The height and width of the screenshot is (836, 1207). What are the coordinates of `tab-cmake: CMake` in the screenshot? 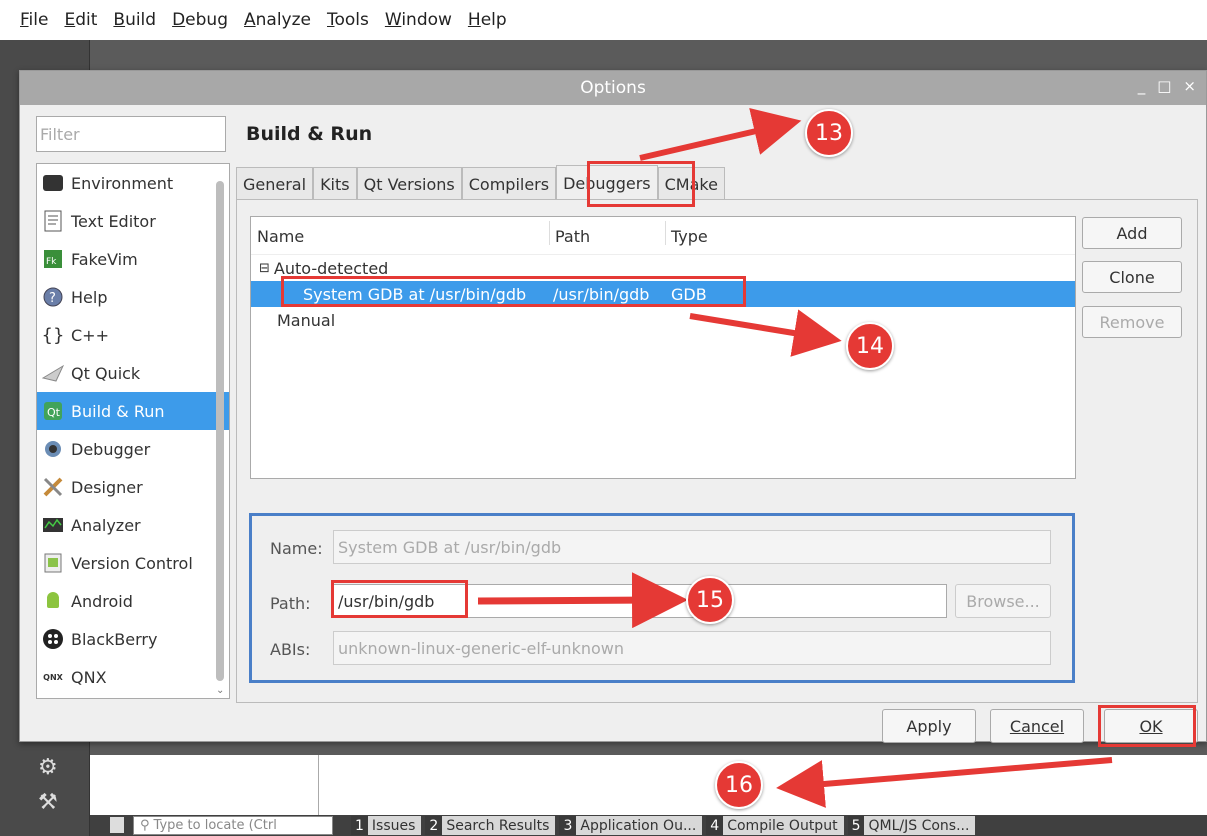 It's located at (691, 184).